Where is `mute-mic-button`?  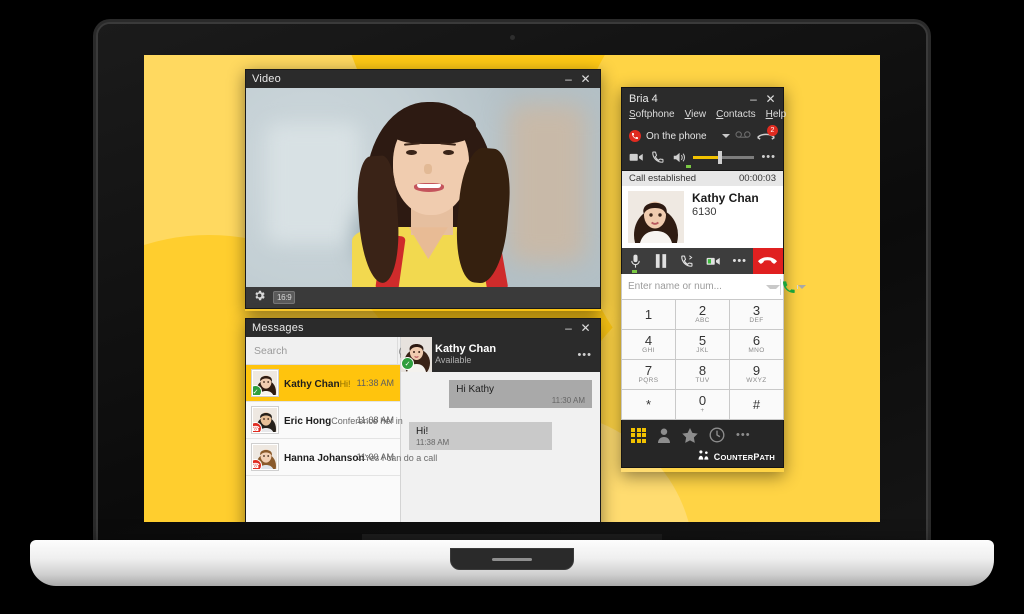 mute-mic-button is located at coordinates (635, 261).